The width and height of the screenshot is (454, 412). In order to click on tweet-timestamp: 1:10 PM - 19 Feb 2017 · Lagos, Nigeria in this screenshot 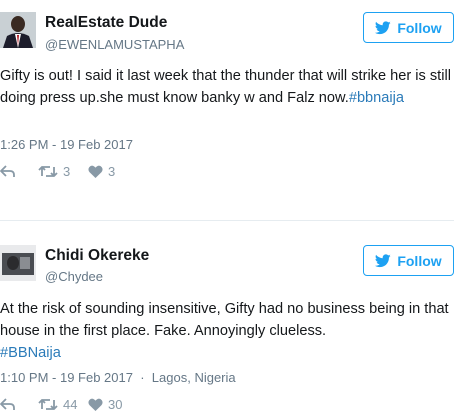, I will do `click(118, 377)`.